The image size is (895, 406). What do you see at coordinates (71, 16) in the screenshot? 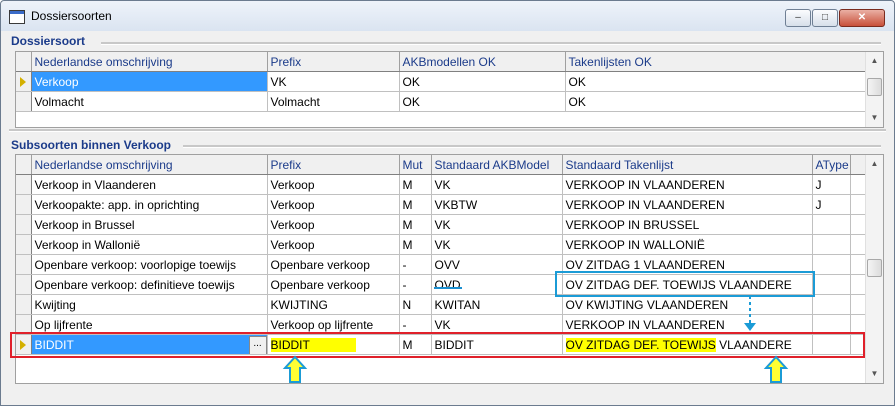
I see `window-title: Dossiersoorten` at bounding box center [71, 16].